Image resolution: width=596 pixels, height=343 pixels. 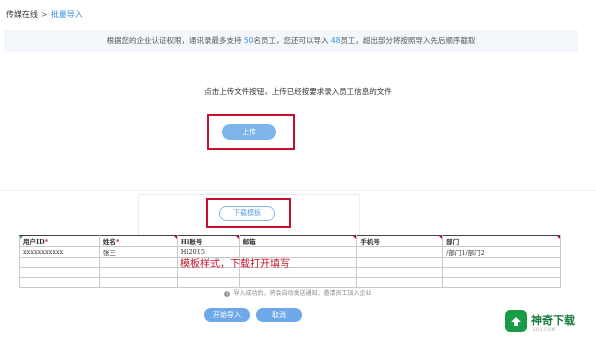 What do you see at coordinates (553, 320) in the screenshot?
I see `watermark-text: 神奇下载` at bounding box center [553, 320].